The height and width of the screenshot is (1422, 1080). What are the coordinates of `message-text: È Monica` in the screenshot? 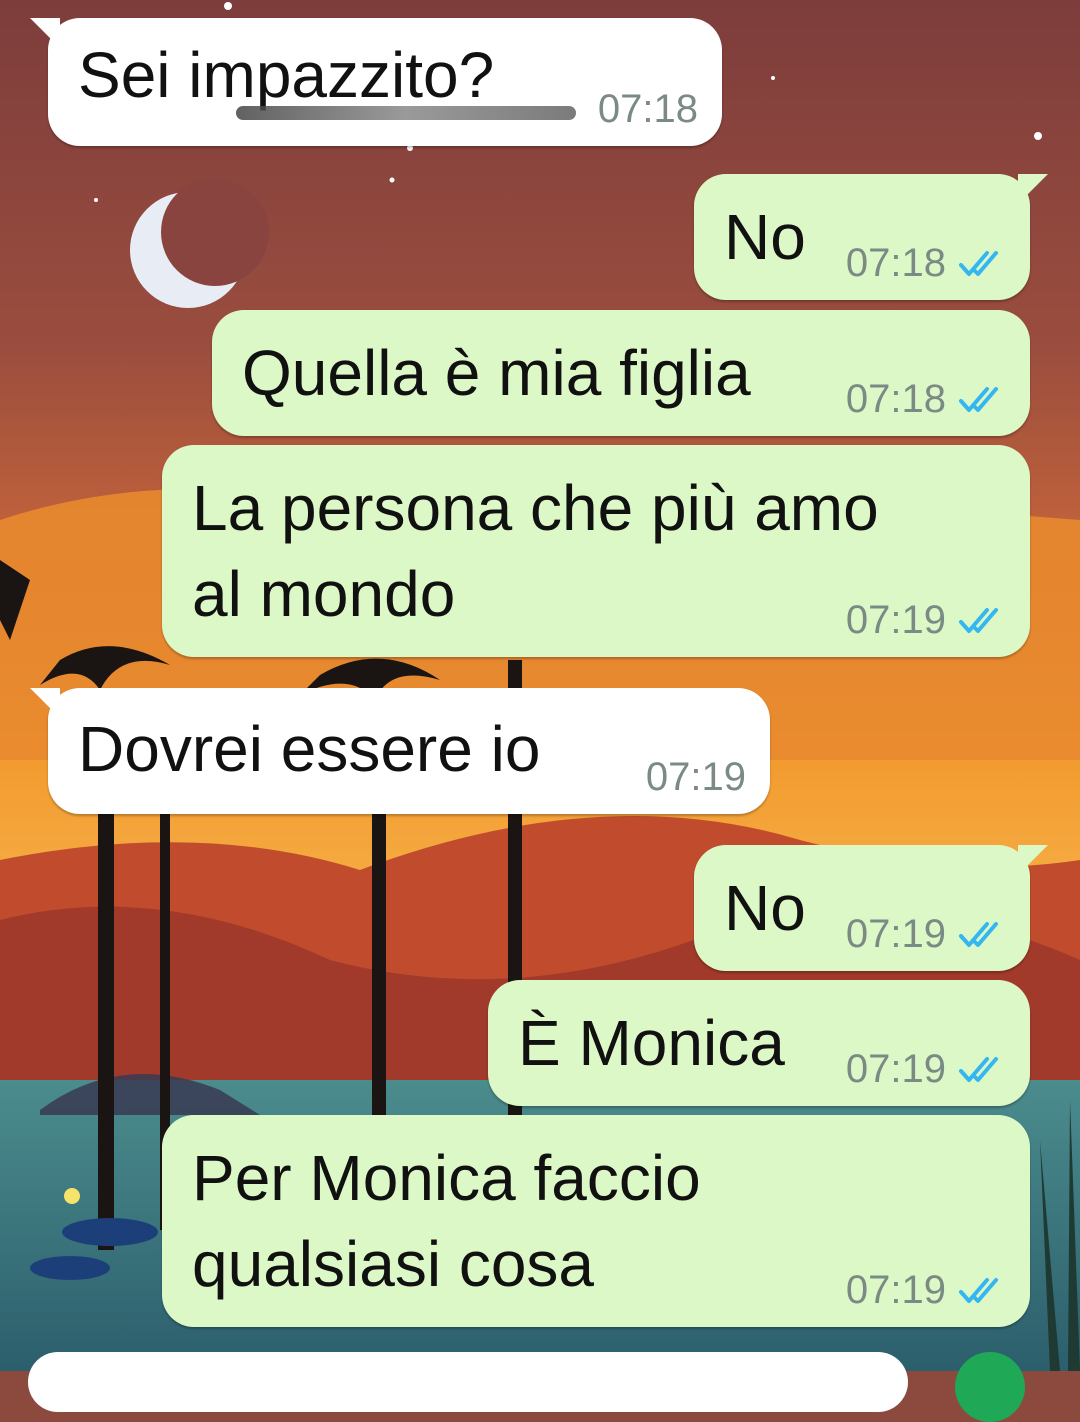 It's located at (651, 1043).